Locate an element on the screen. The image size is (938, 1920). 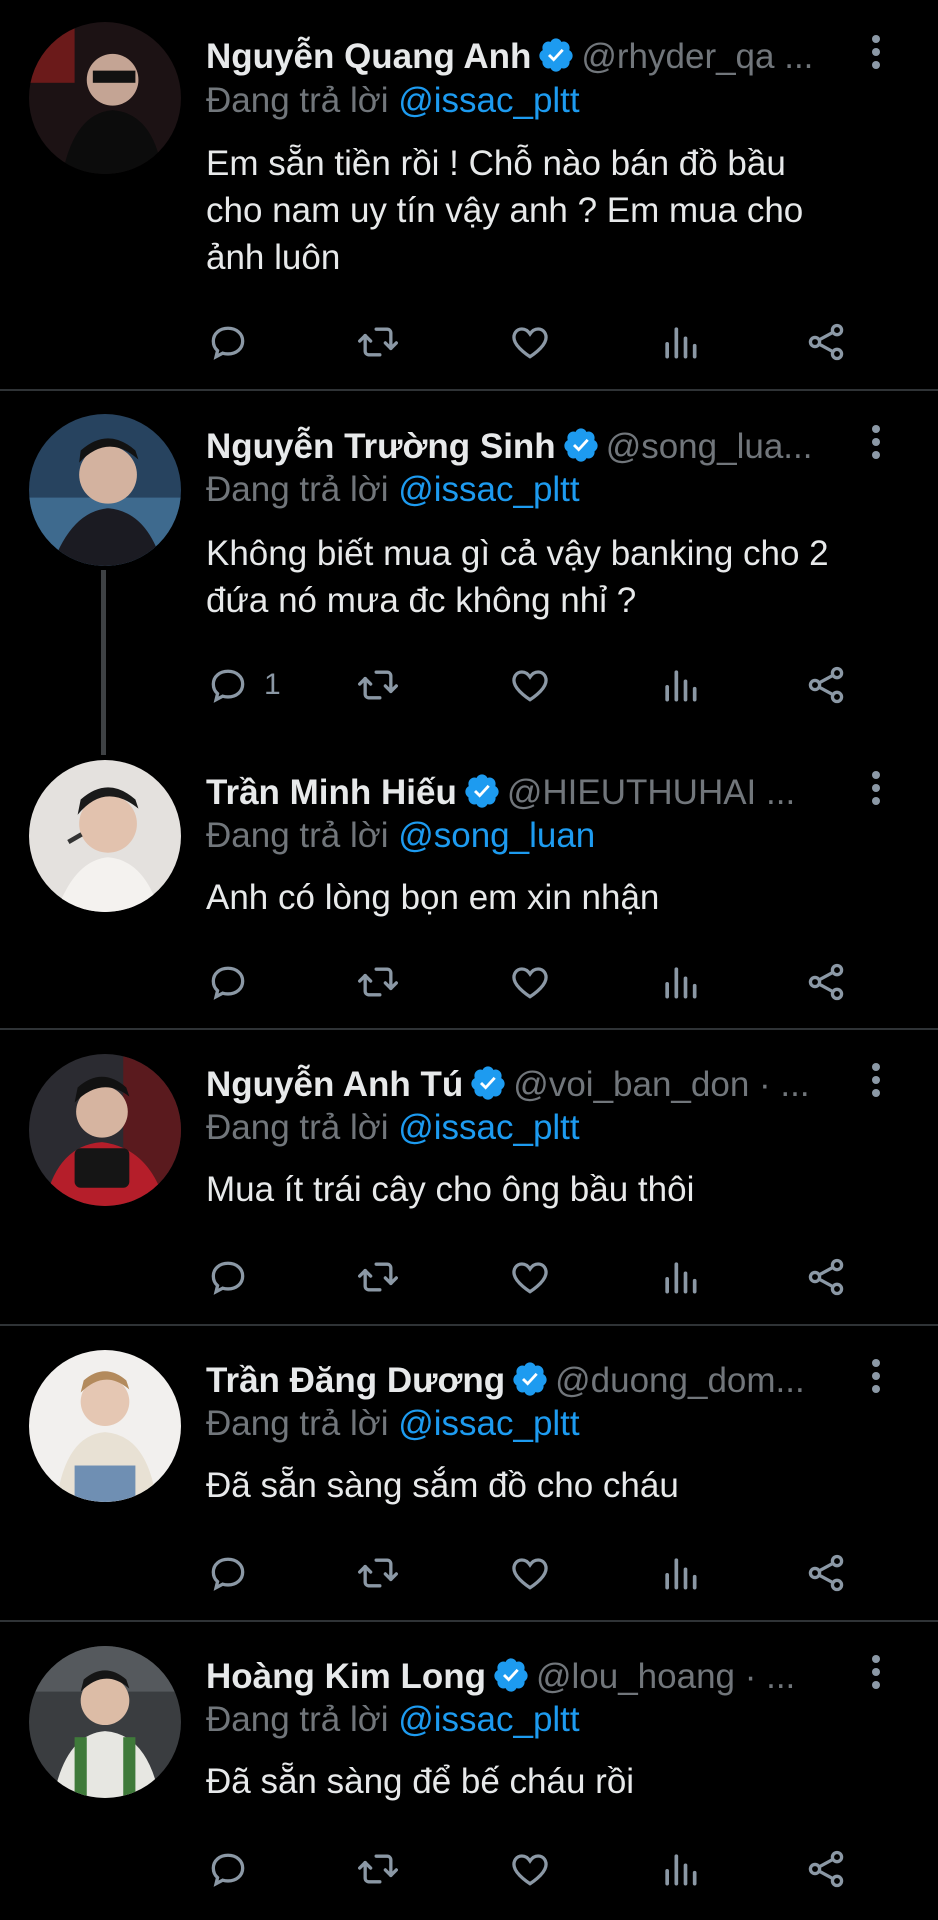
tweet-text-line: Mua ít trái cây cho ông bầu thôi is located at coordinates (450, 1189).